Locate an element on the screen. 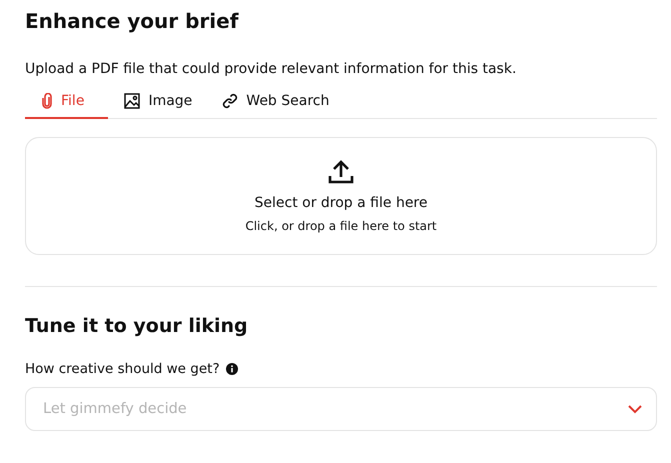 The width and height of the screenshot is (671, 463). dropzone-hint: Click, or drop a file here to start is located at coordinates (341, 226).